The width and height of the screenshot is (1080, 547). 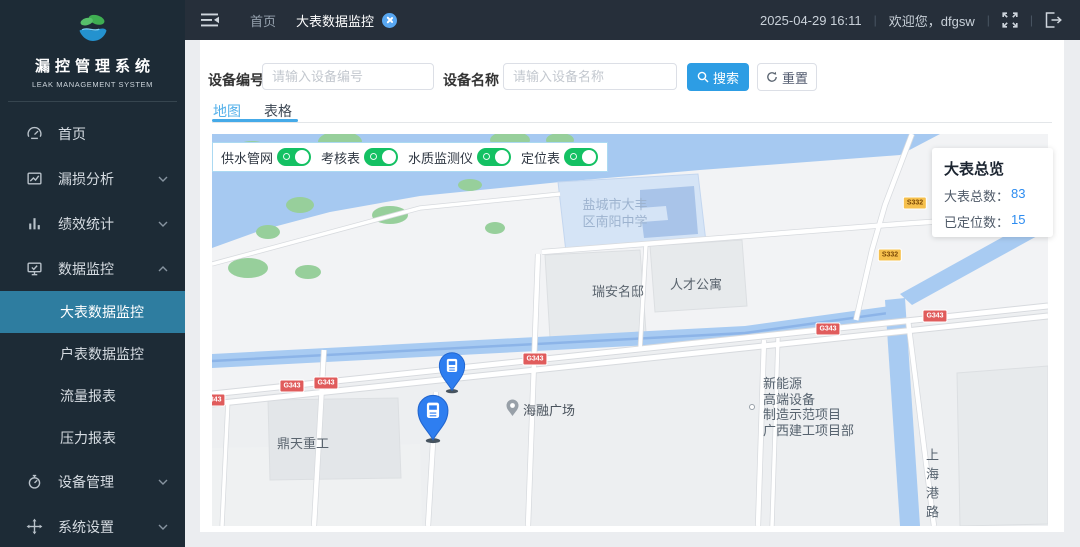 What do you see at coordinates (102, 312) in the screenshot?
I see `sidebar-item-label: 大表数据监控` at bounding box center [102, 312].